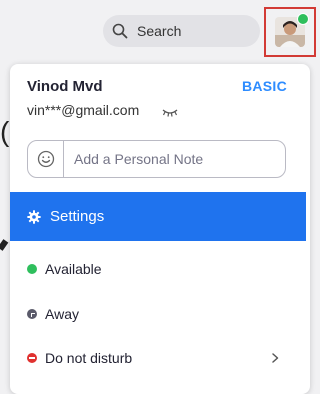  I want to click on search-label: Search, so click(159, 31).